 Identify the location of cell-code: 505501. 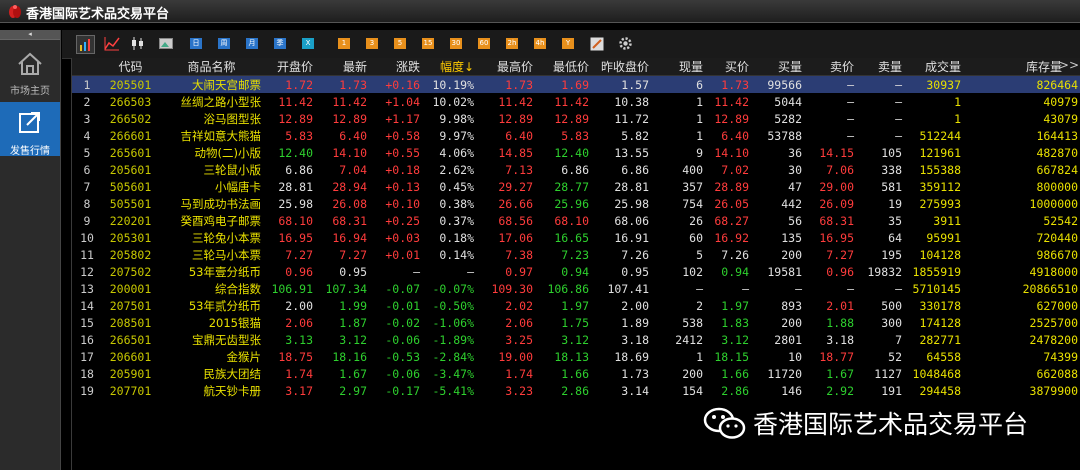
(130, 203).